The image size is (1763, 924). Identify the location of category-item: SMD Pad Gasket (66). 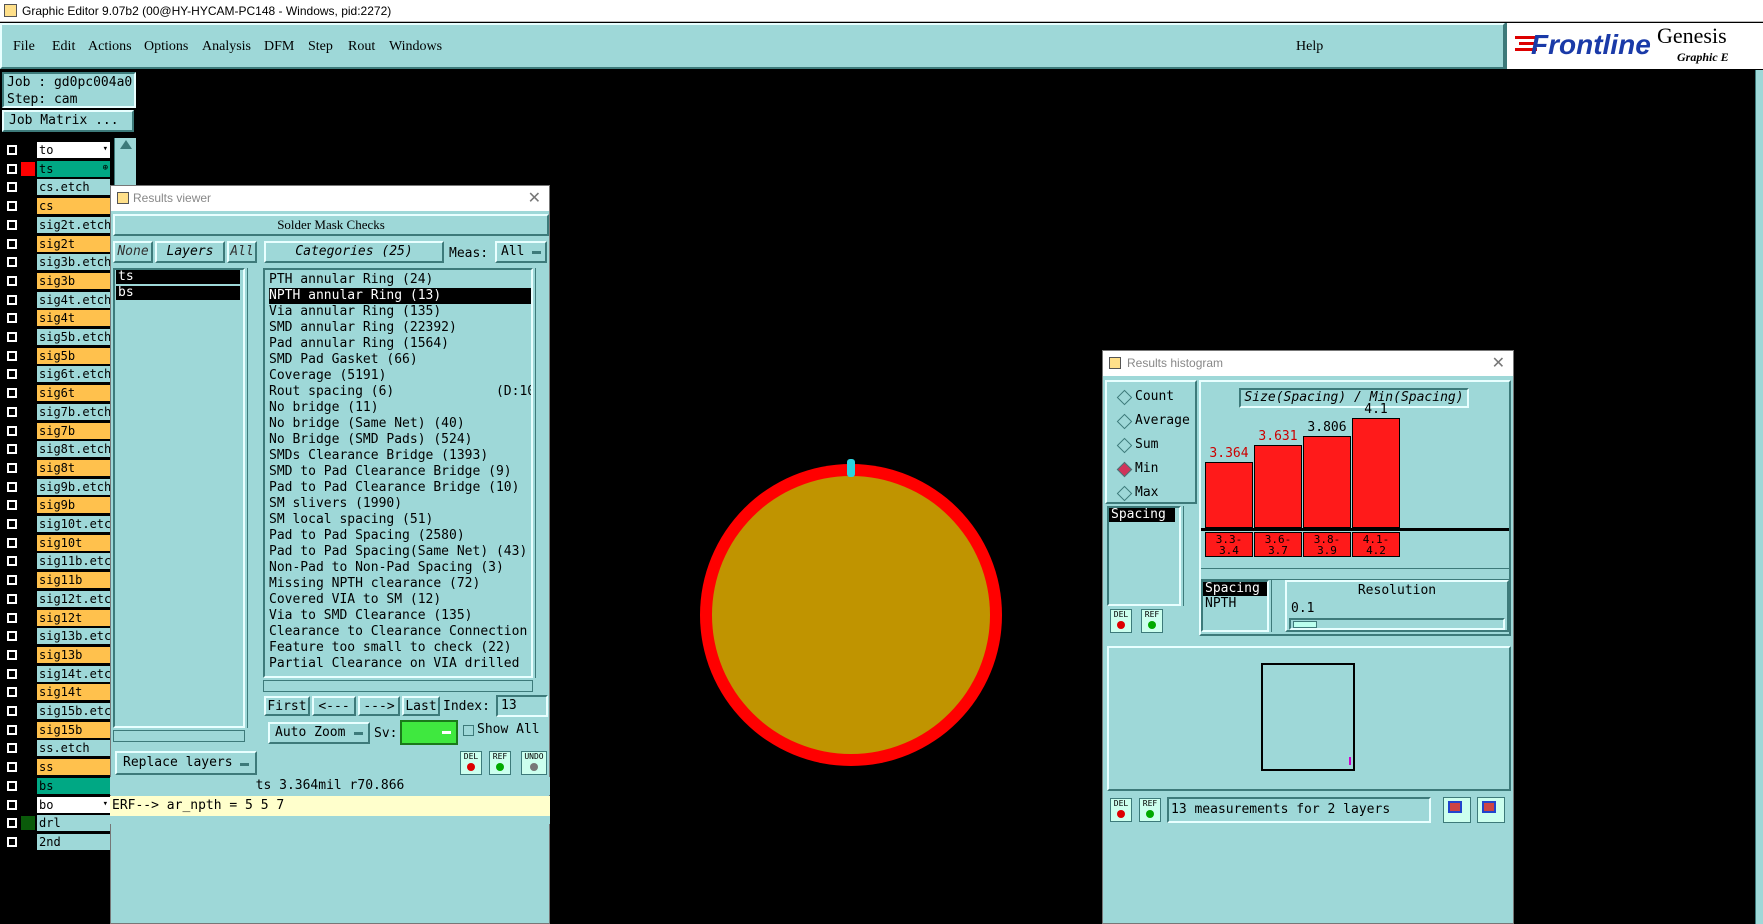
(343, 360).